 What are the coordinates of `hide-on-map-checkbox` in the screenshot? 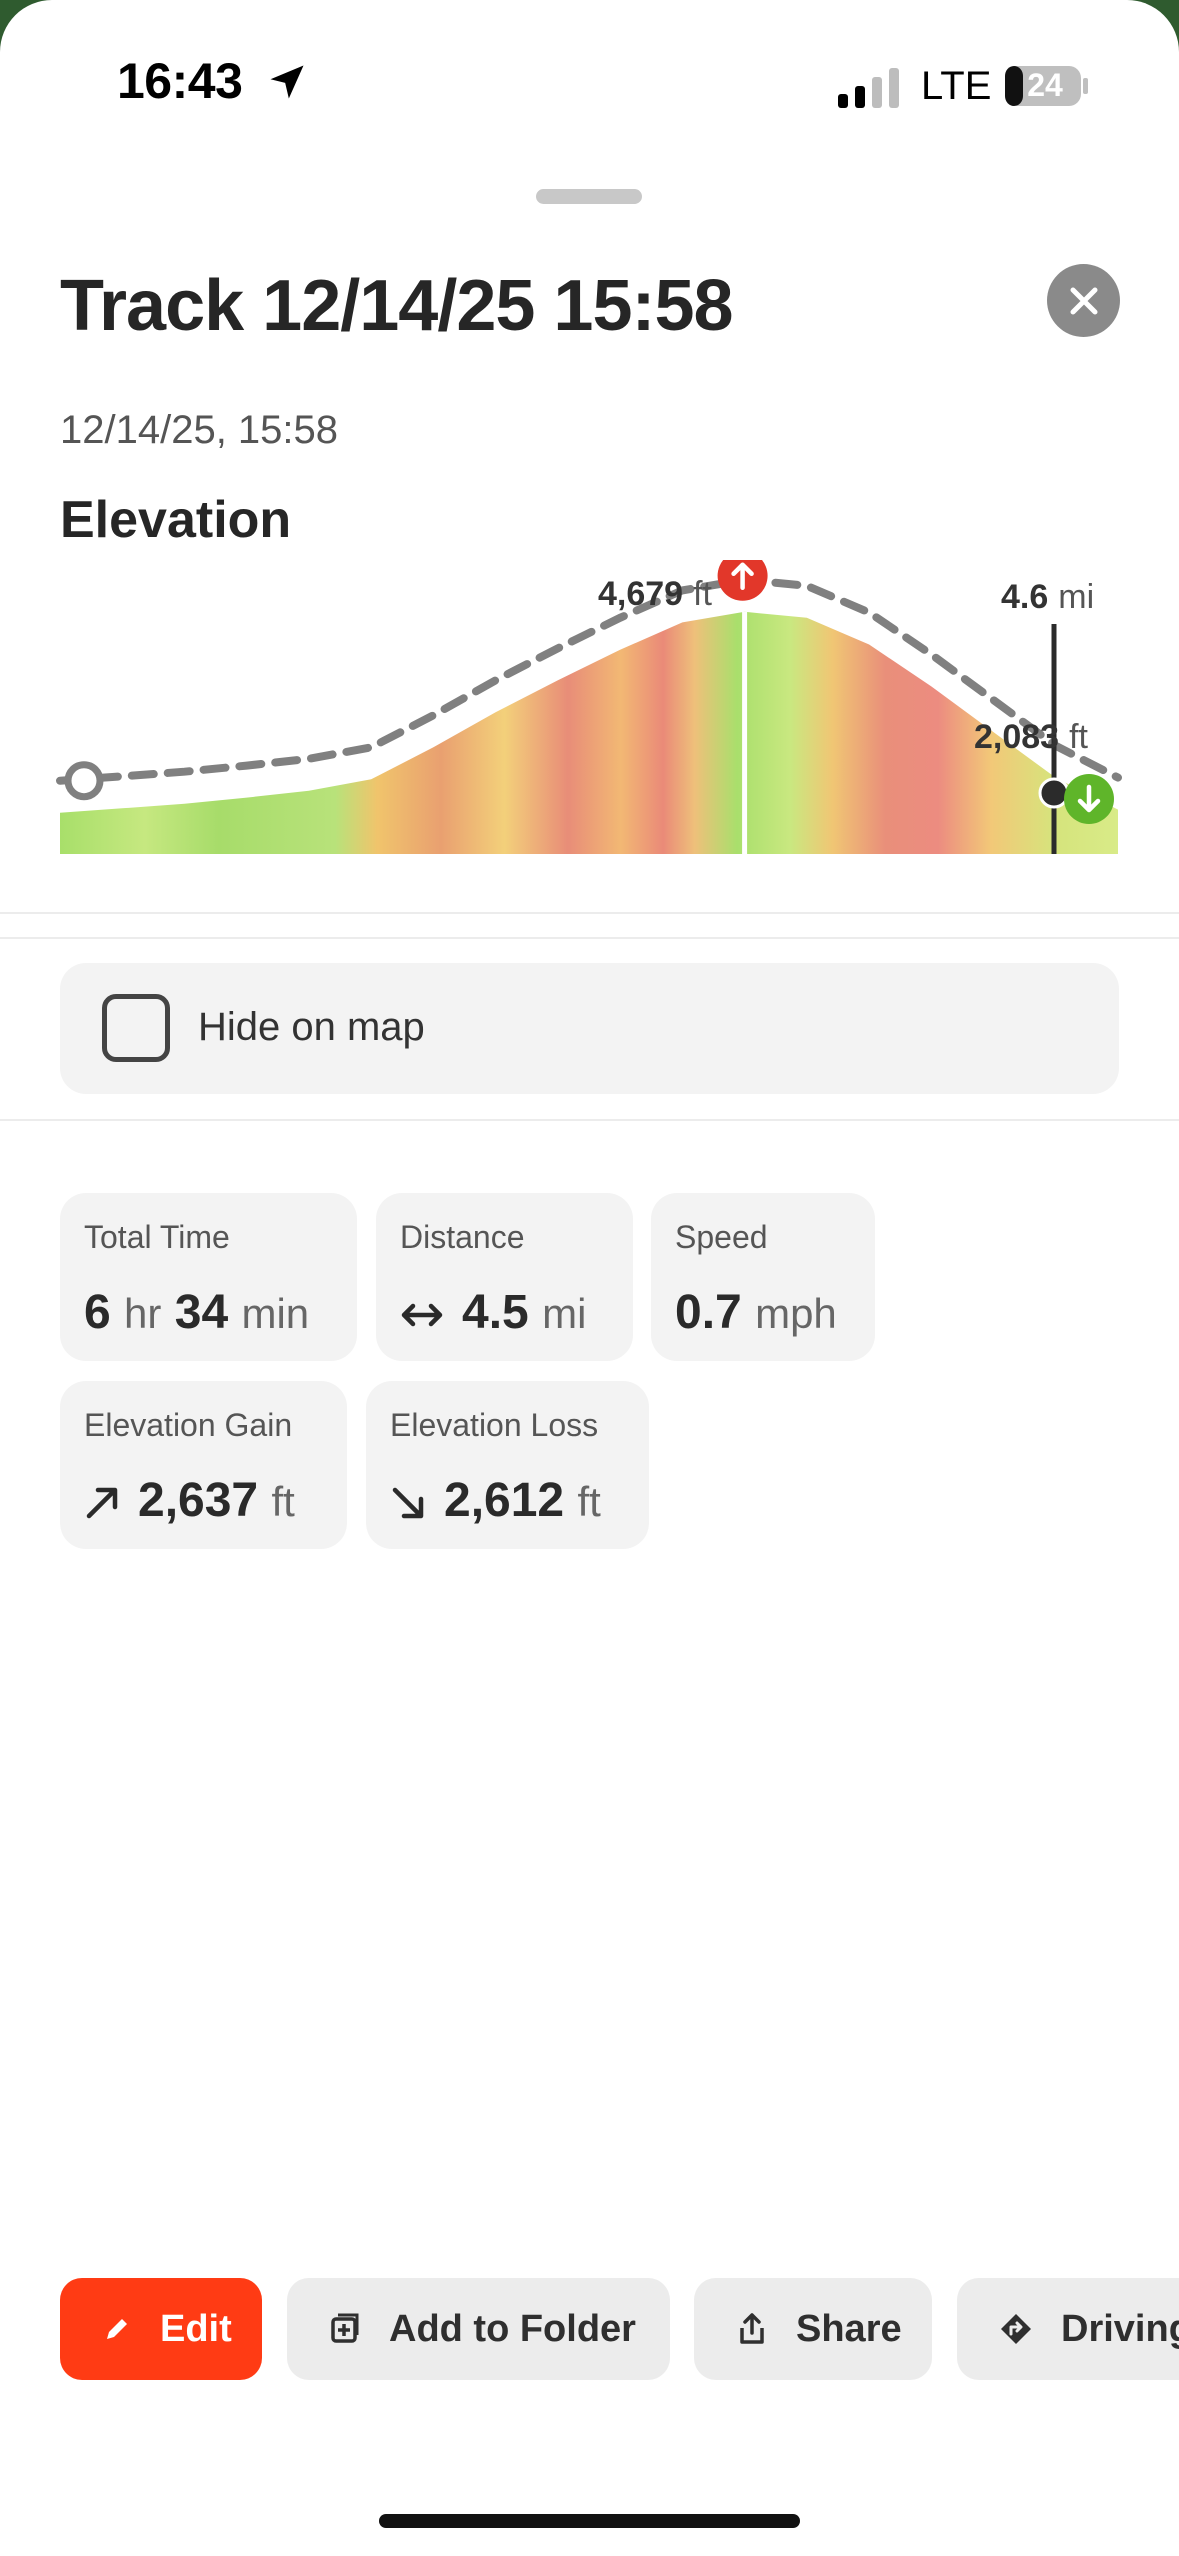 It's located at (136, 1028).